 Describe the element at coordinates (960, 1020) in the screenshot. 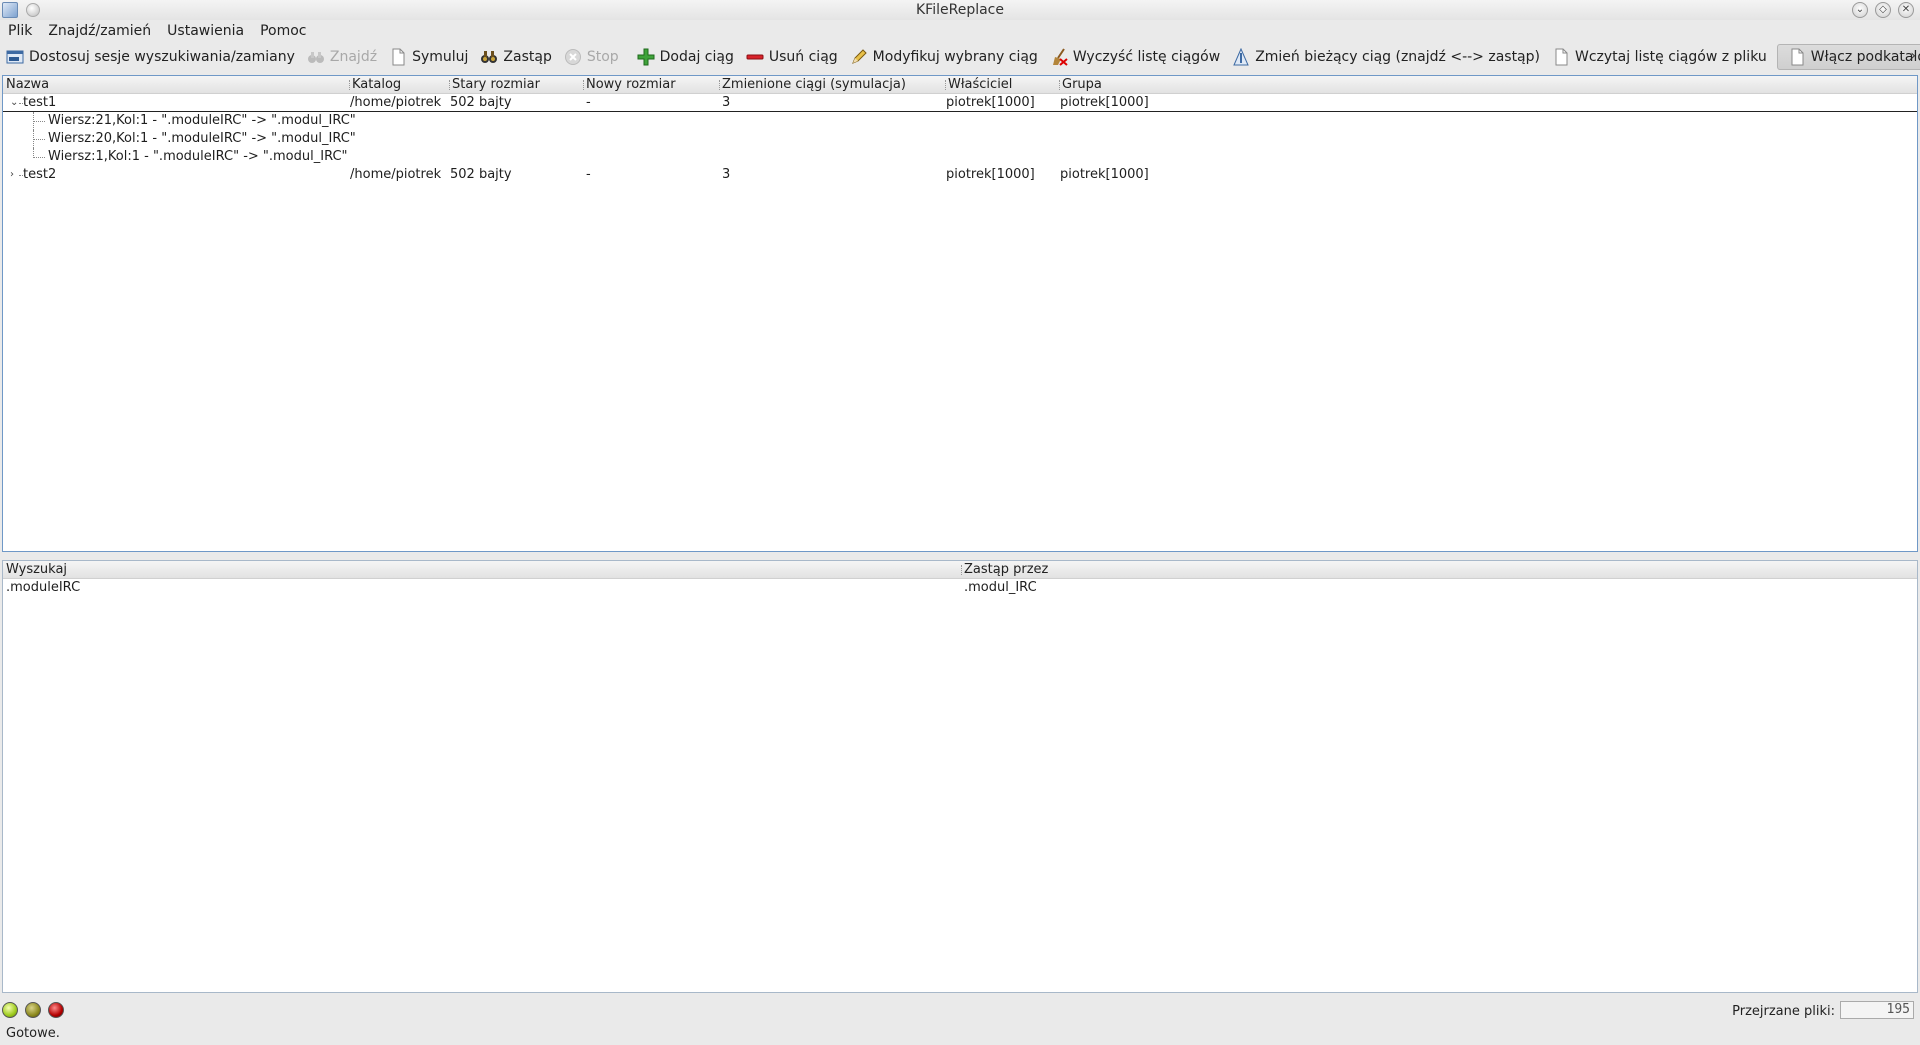

I see `status-bar: Przejrzane pliki: 195 Gotowe.` at that location.